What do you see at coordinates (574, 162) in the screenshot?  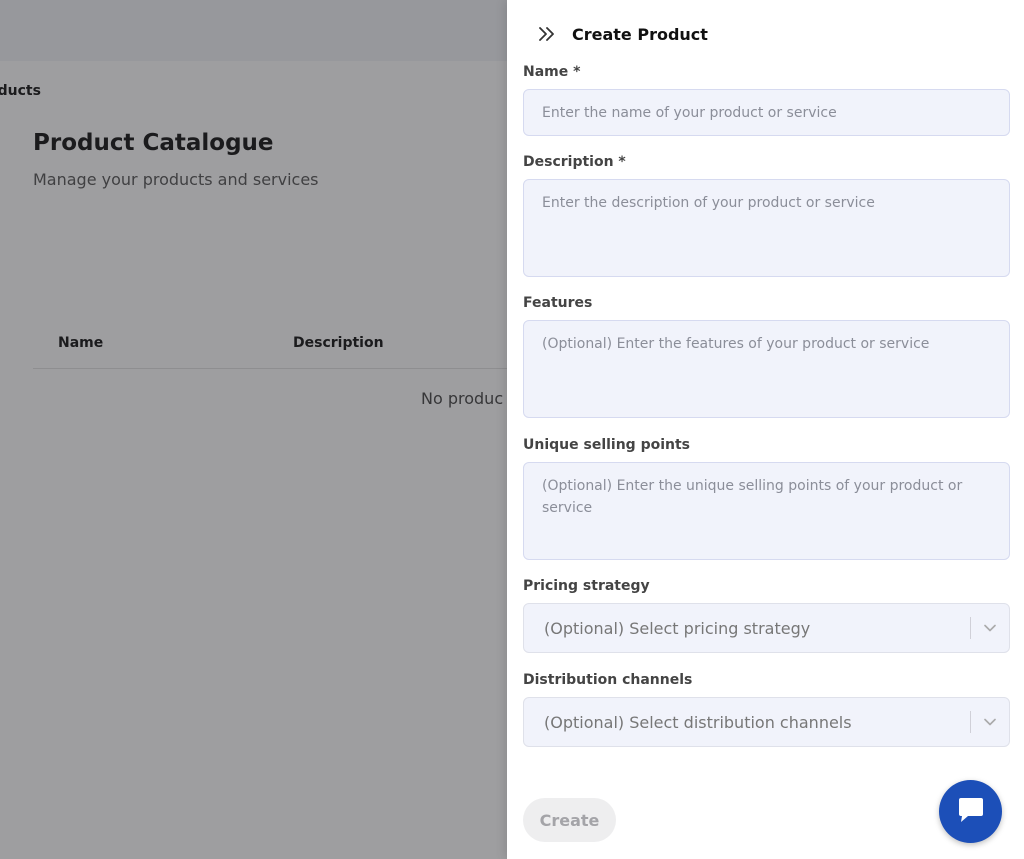 I see `description-label: Description *` at bounding box center [574, 162].